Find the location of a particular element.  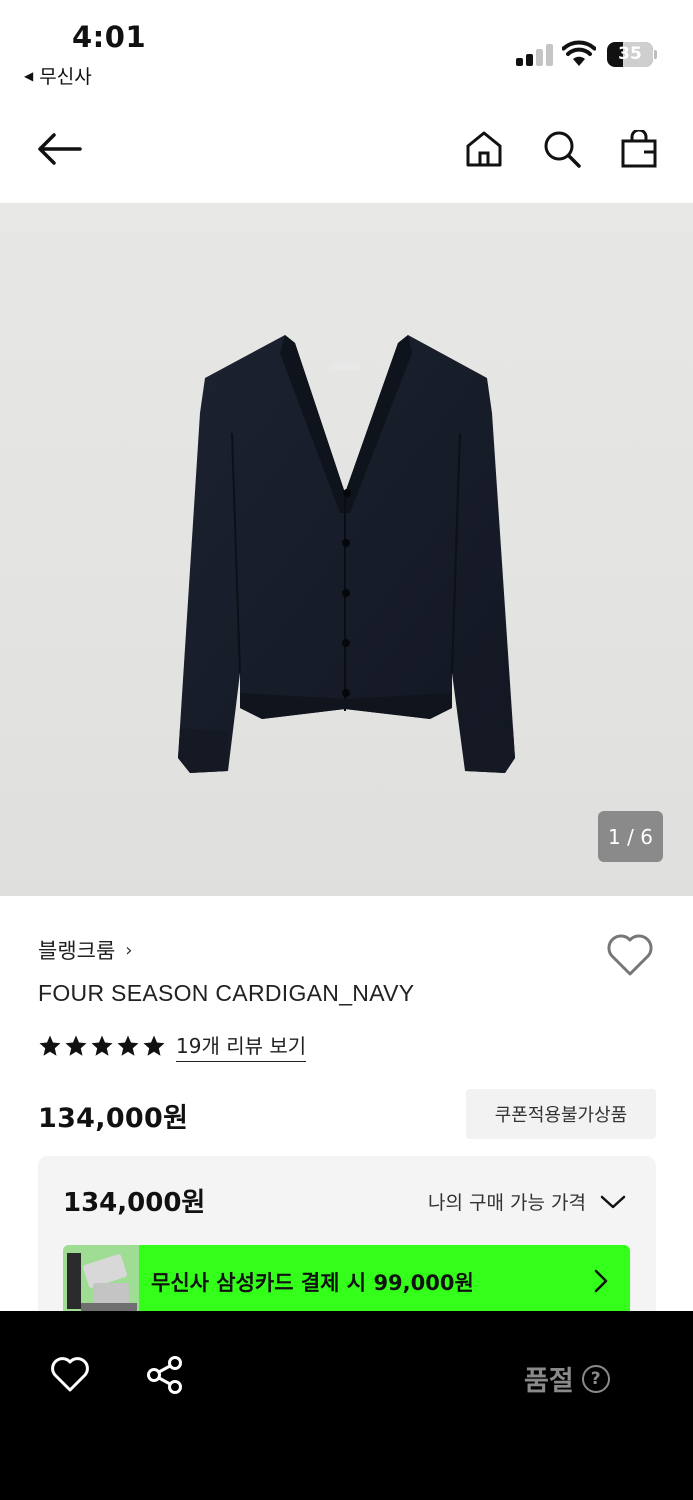

back-to-app-link: ◀ 무신사 is located at coordinates (58, 75).